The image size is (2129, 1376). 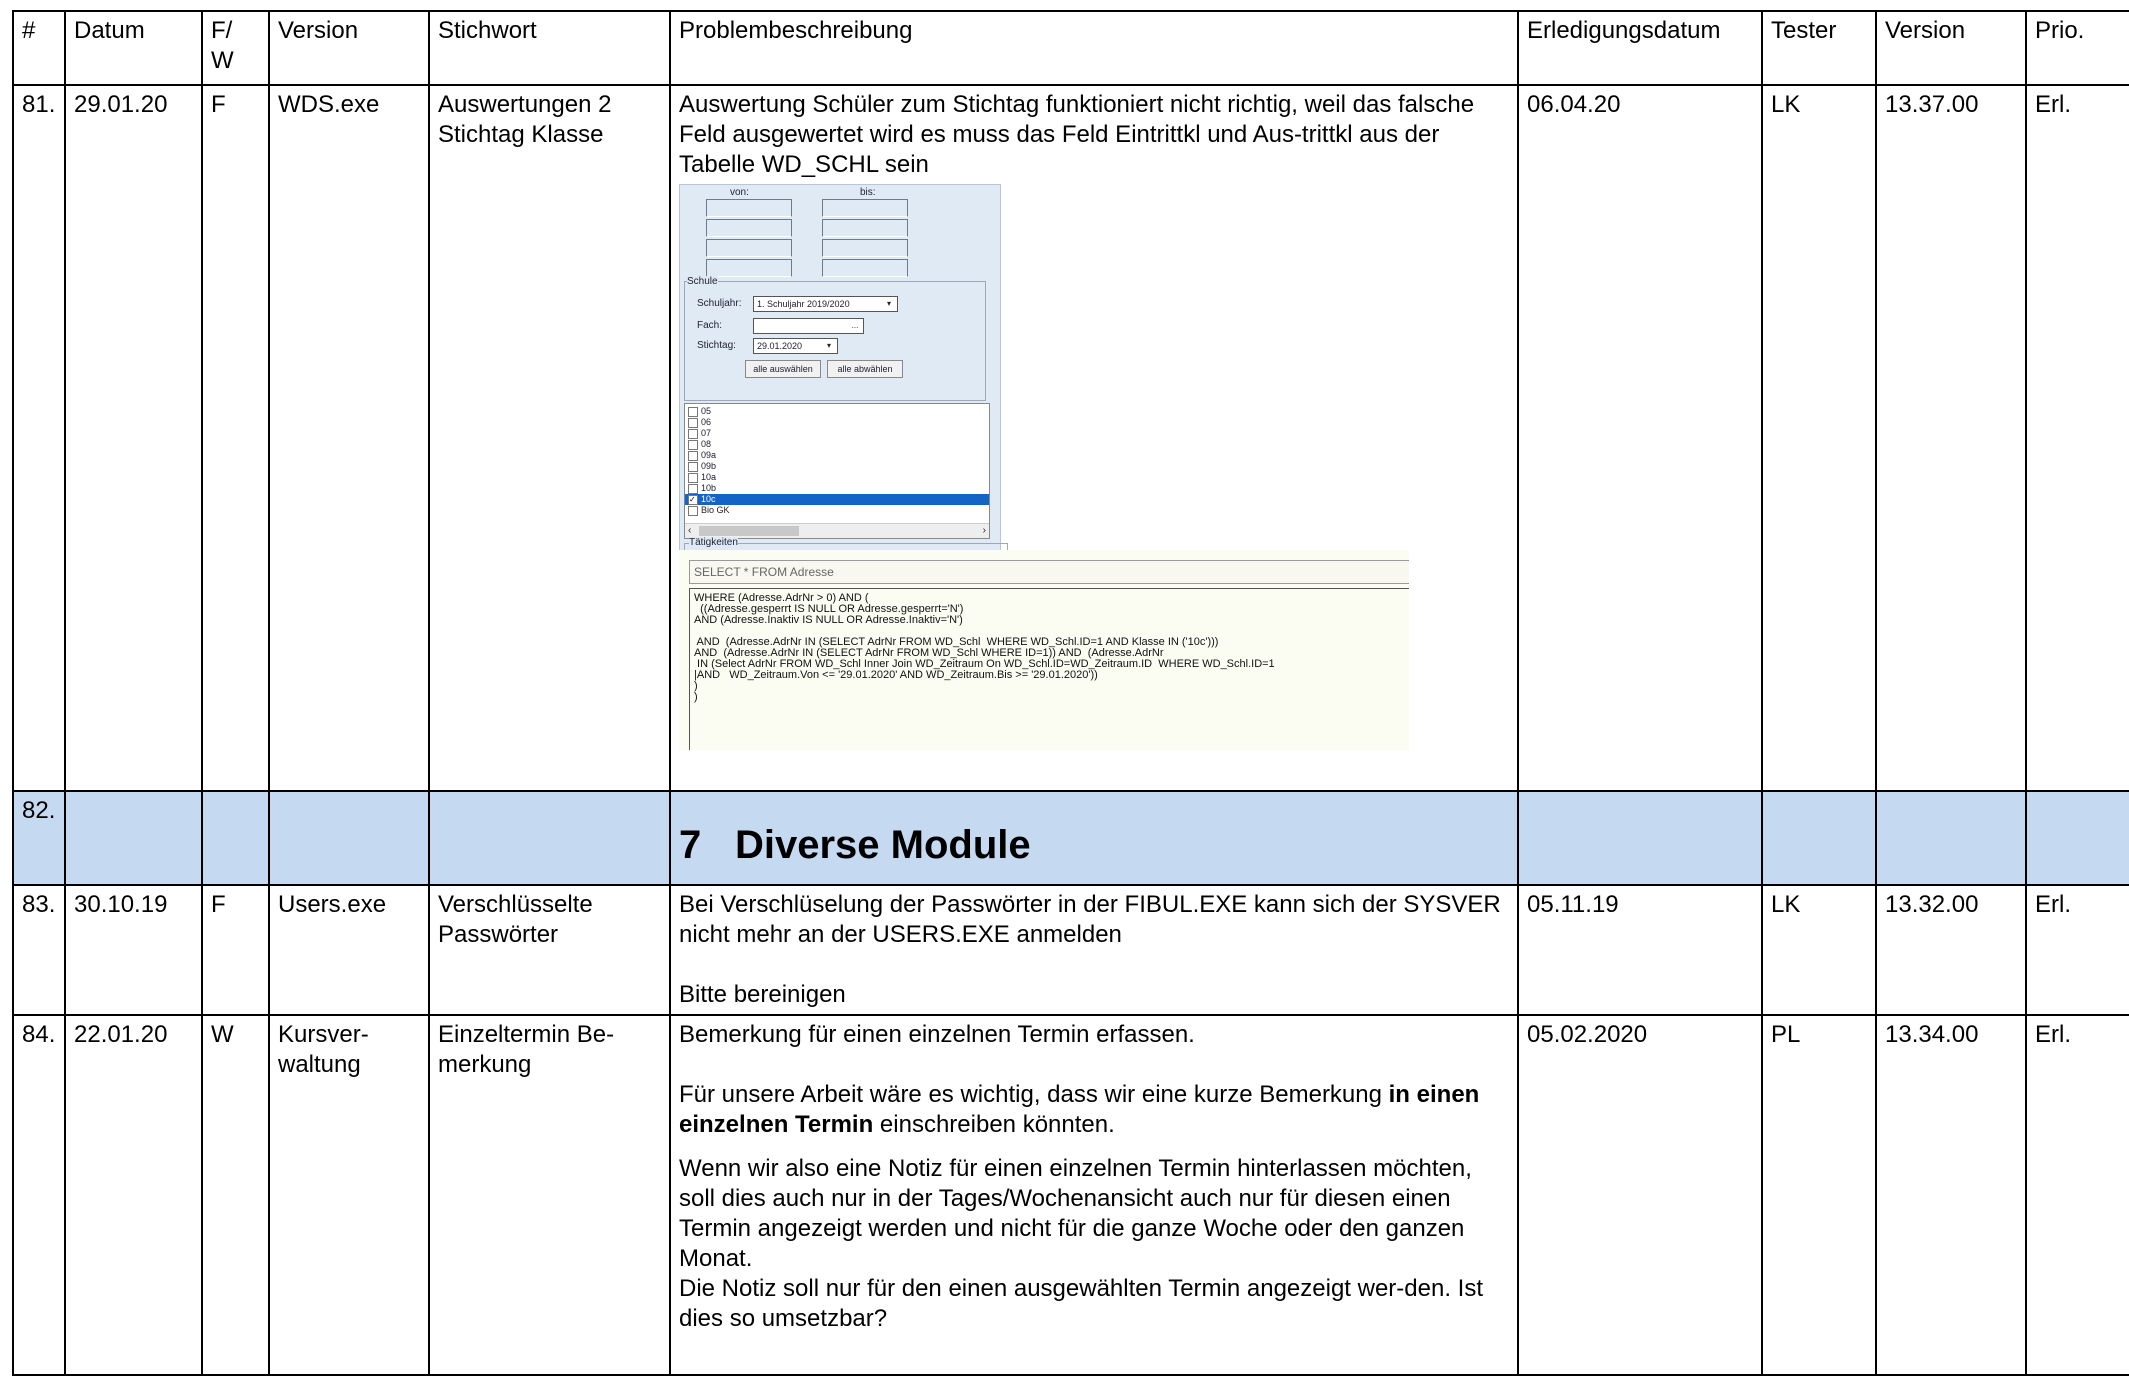 I want to click on cell-date: 29.01.20, so click(x=133, y=438).